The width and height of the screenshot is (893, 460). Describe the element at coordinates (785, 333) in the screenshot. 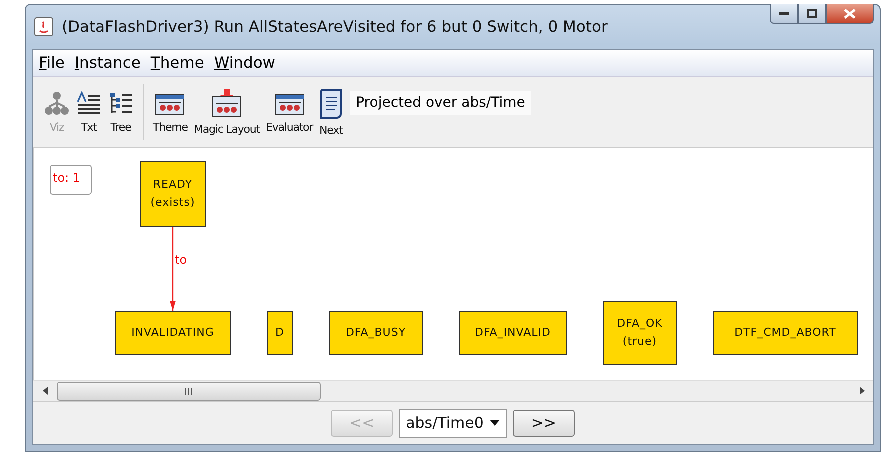

I see `state-node: DTF_CMD_ABORT` at that location.